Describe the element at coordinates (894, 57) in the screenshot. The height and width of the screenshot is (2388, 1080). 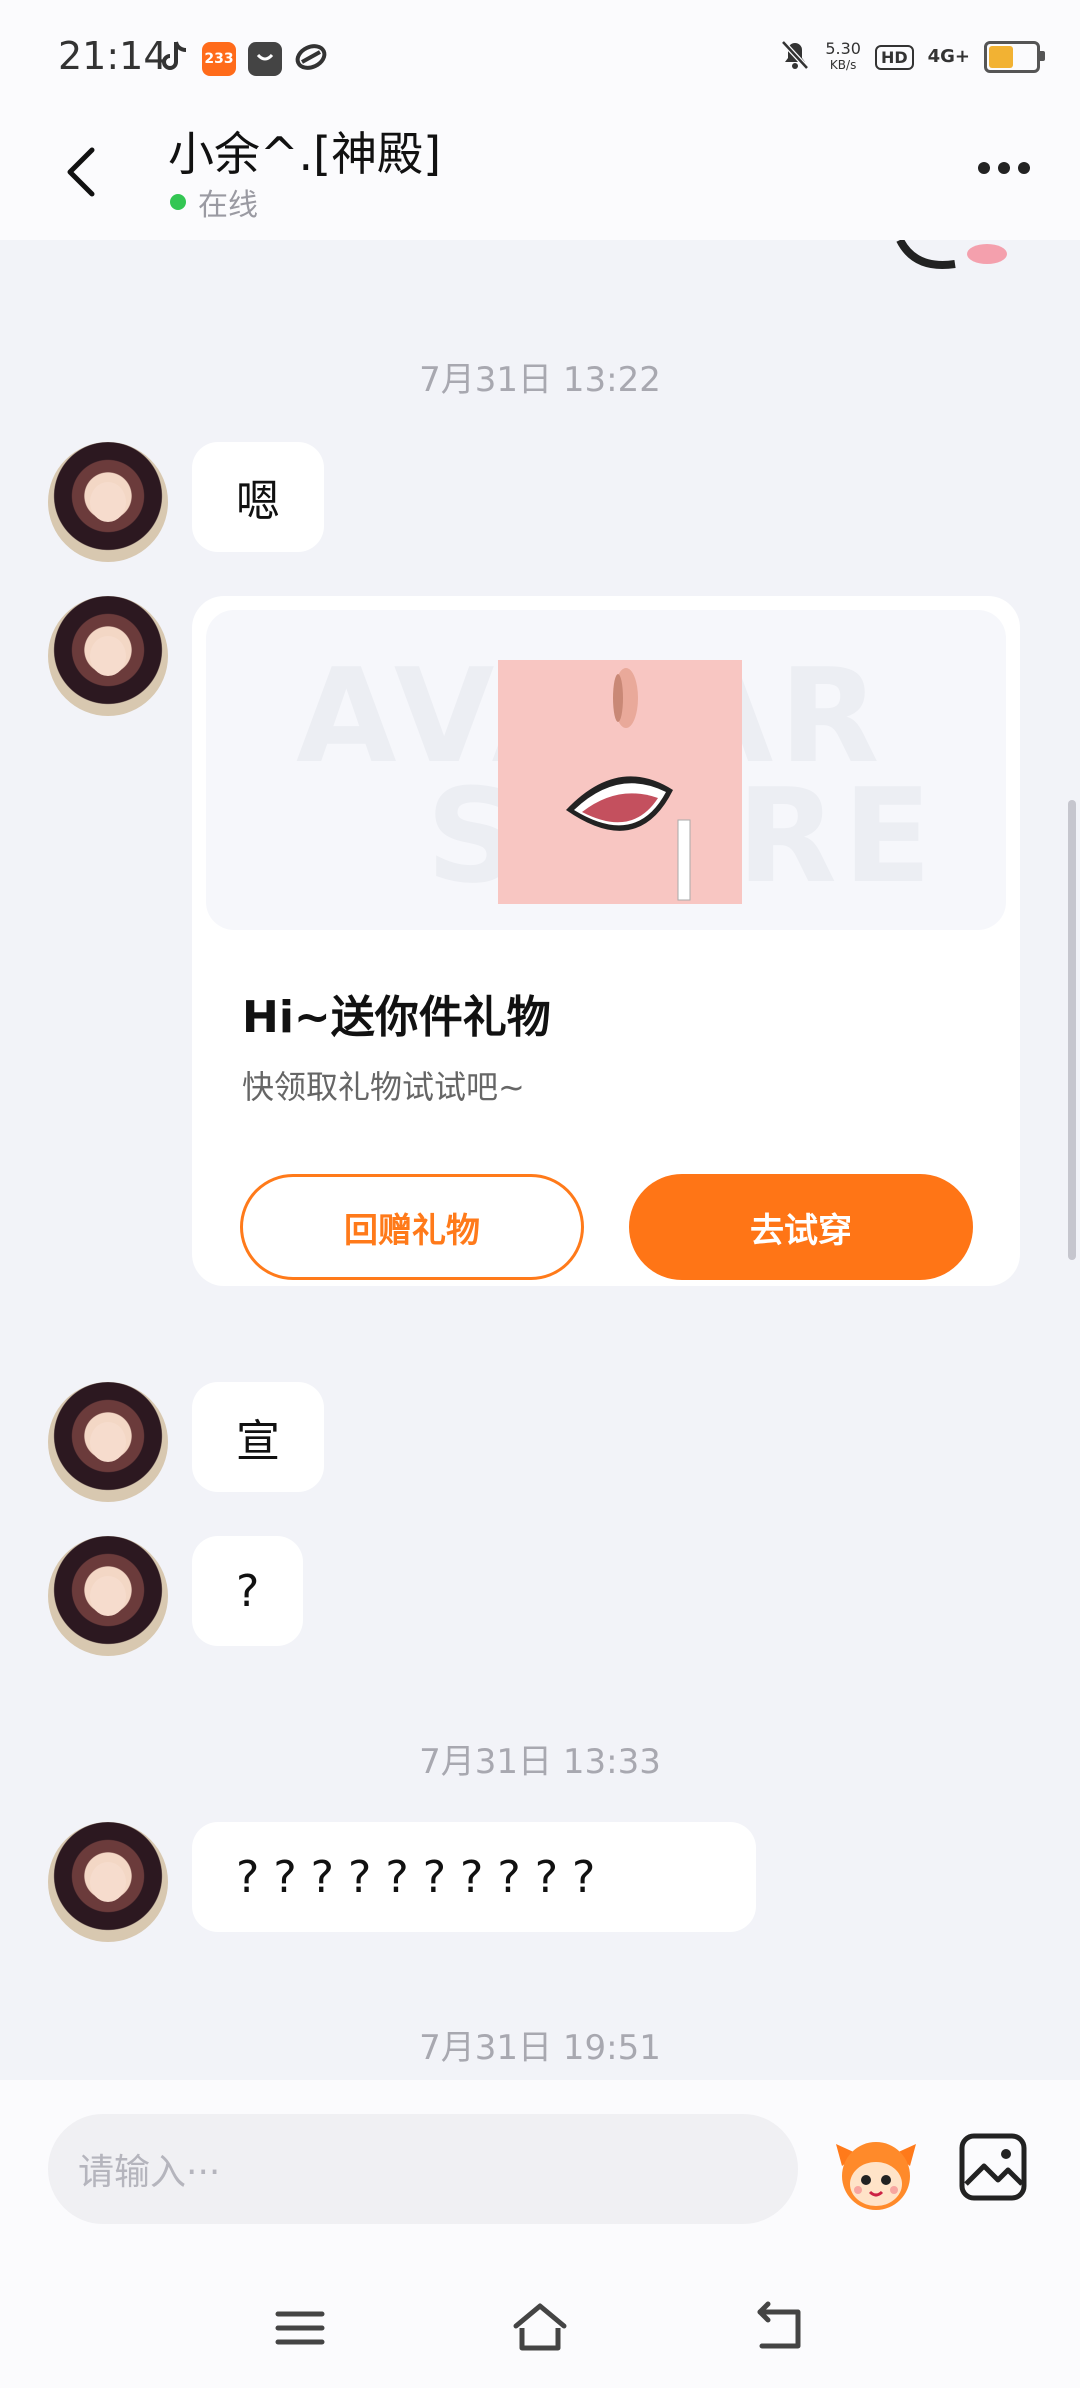
I see `hd-badge: HD` at that location.